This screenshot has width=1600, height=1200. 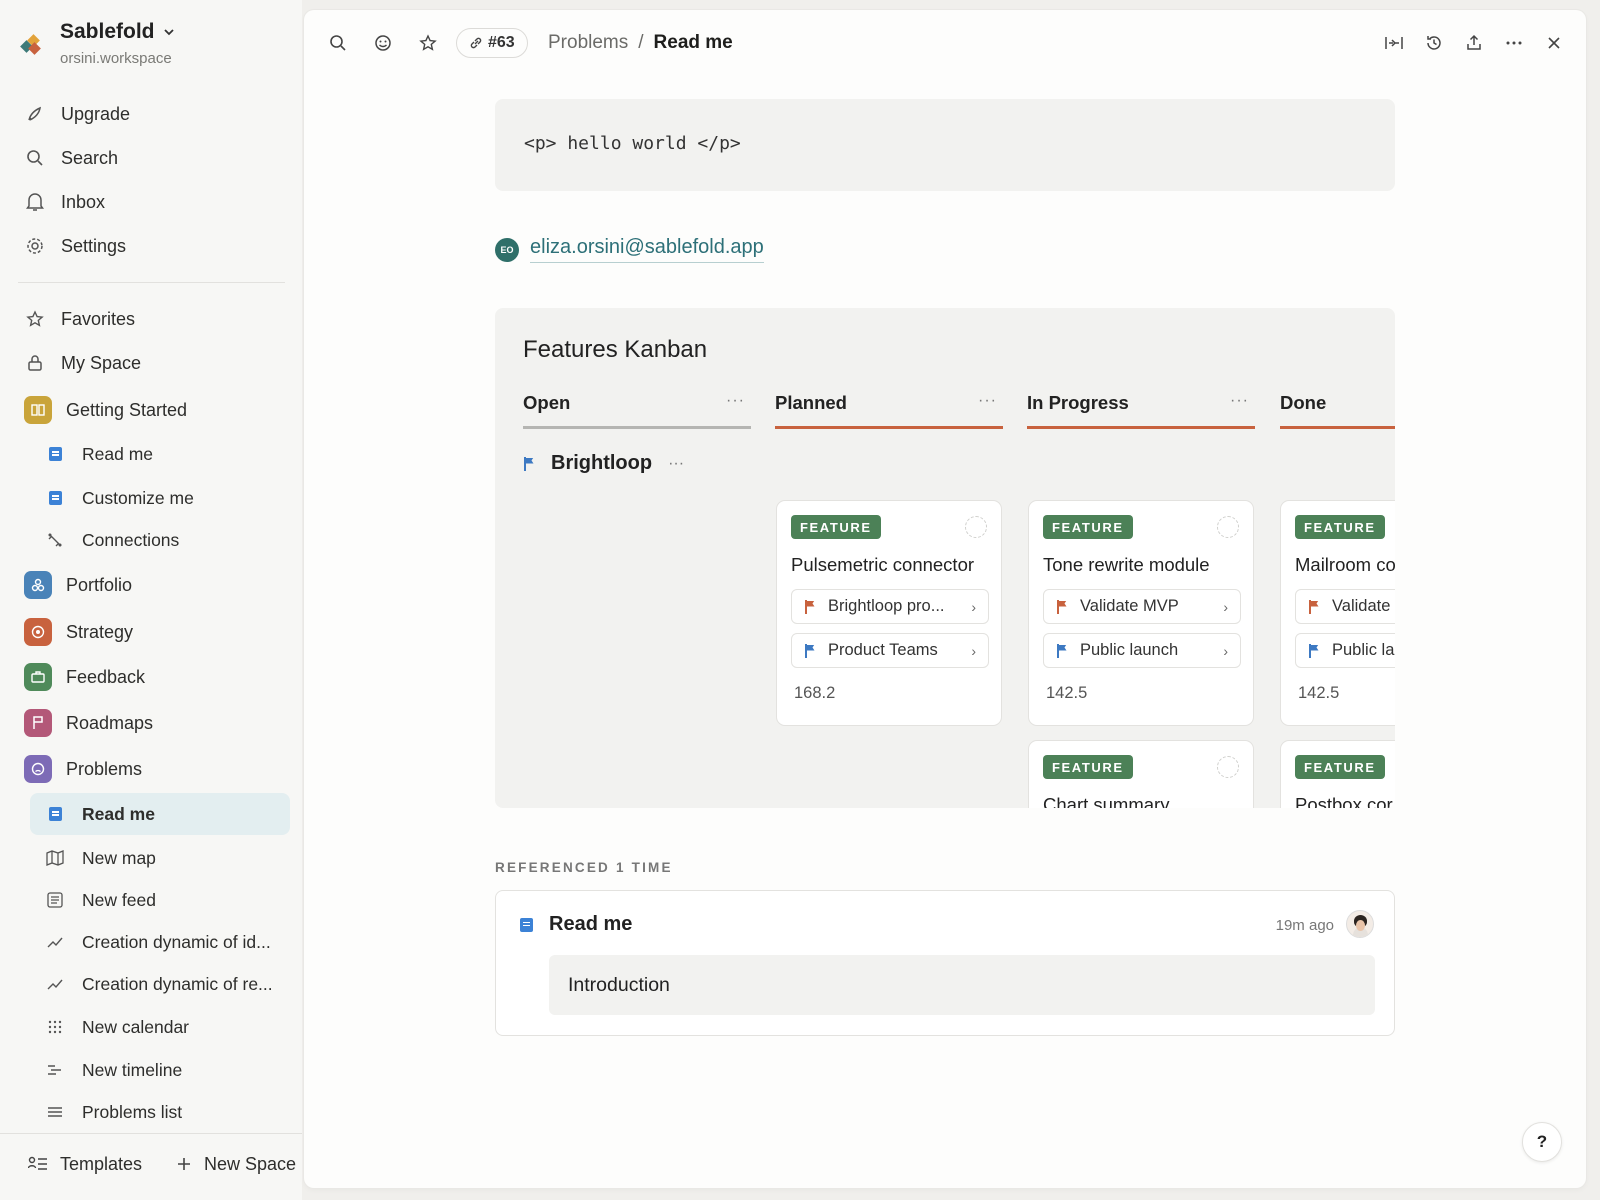 I want to click on page-read-me-problems: Read me, so click(x=99, y=814).